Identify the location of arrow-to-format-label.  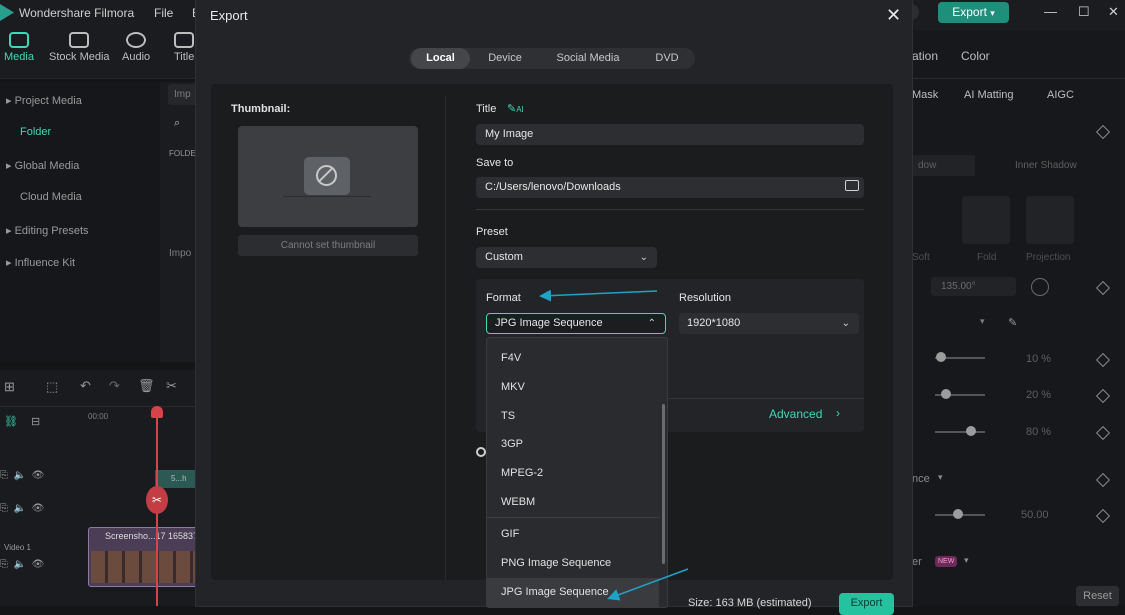
(598, 295).